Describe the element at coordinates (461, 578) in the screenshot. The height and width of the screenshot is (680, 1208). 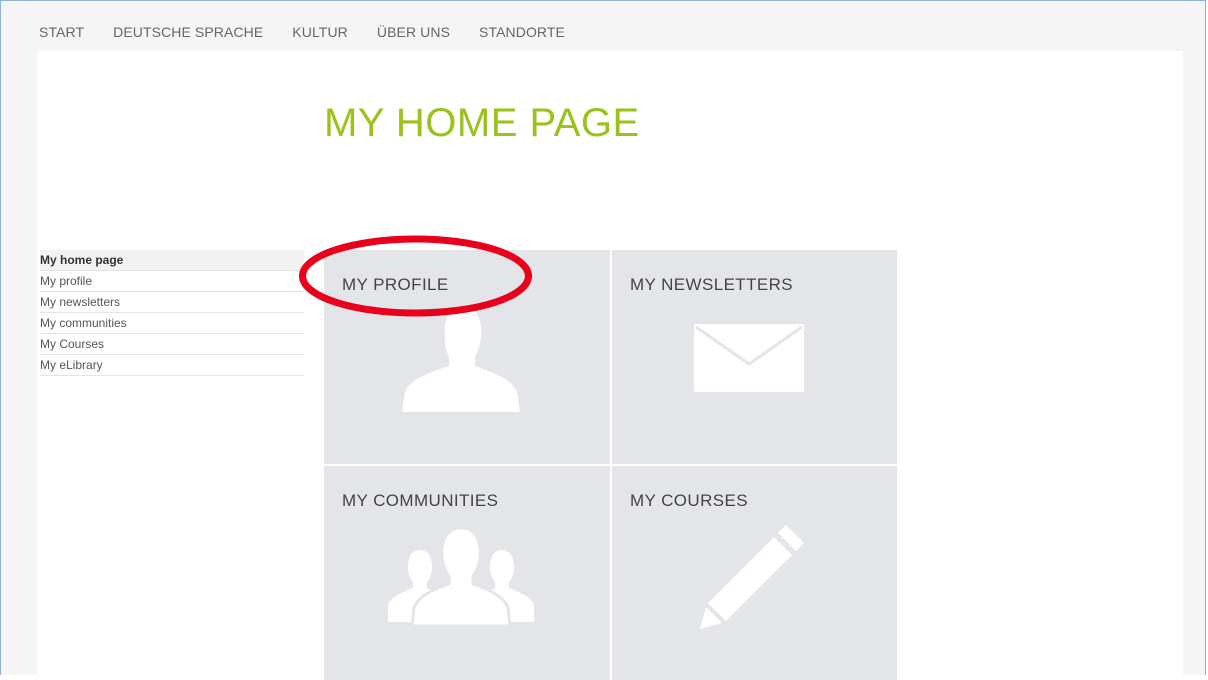
I see `group-silhouette-icon` at that location.